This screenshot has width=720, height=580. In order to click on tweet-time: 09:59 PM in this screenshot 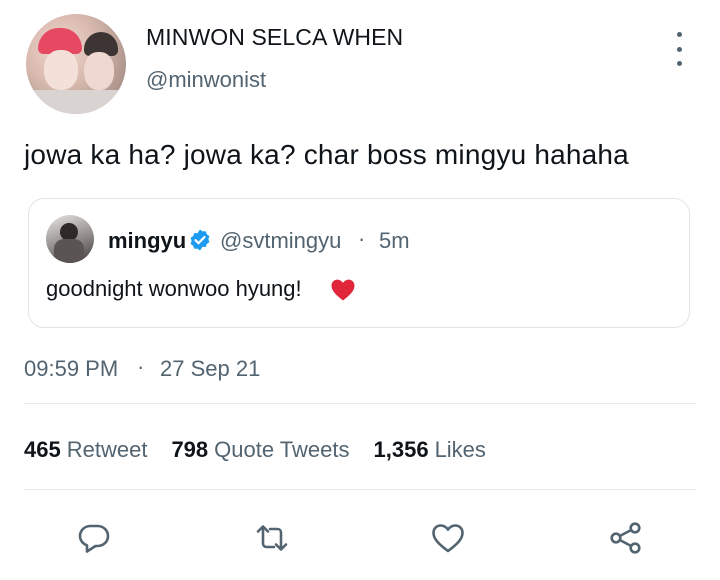, I will do `click(71, 369)`.